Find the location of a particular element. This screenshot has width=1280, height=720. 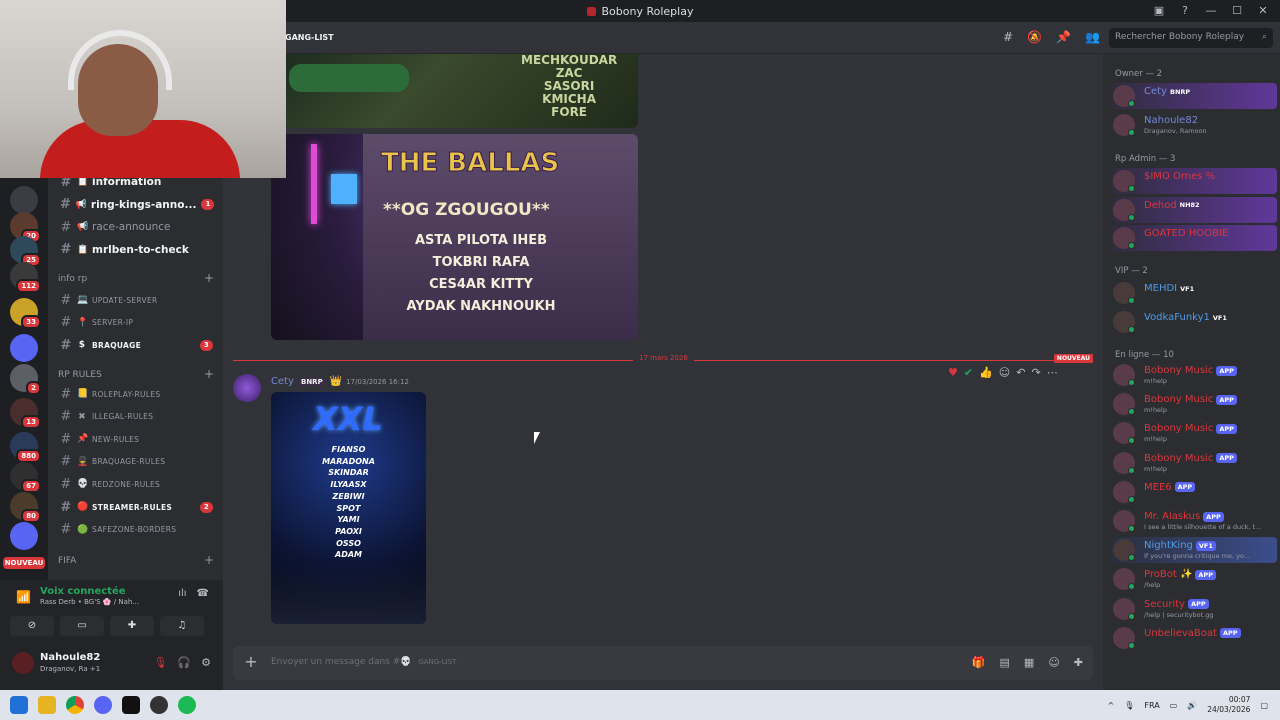

channel-braquage: # $ BRAQUAGE 3 is located at coordinates (136, 345).